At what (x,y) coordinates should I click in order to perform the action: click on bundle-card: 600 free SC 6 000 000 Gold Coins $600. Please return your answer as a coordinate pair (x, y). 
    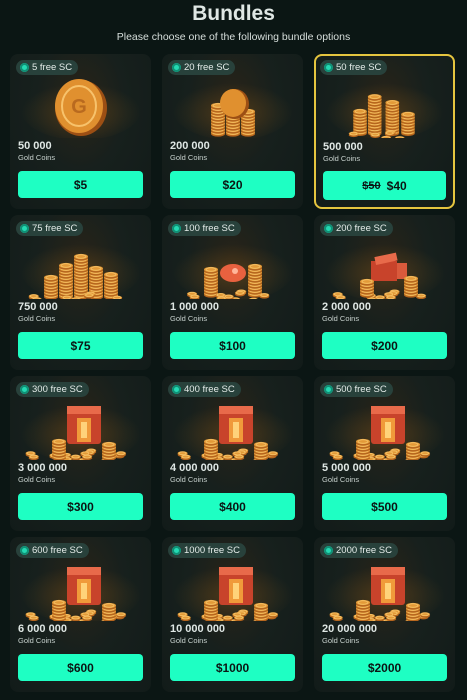
    Looking at the image, I should click on (80, 614).